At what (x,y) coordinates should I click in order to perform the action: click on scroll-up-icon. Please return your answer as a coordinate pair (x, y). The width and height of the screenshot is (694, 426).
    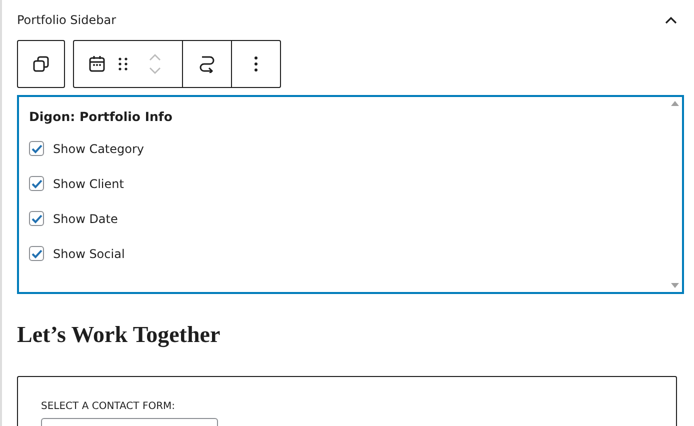
    Looking at the image, I should click on (675, 103).